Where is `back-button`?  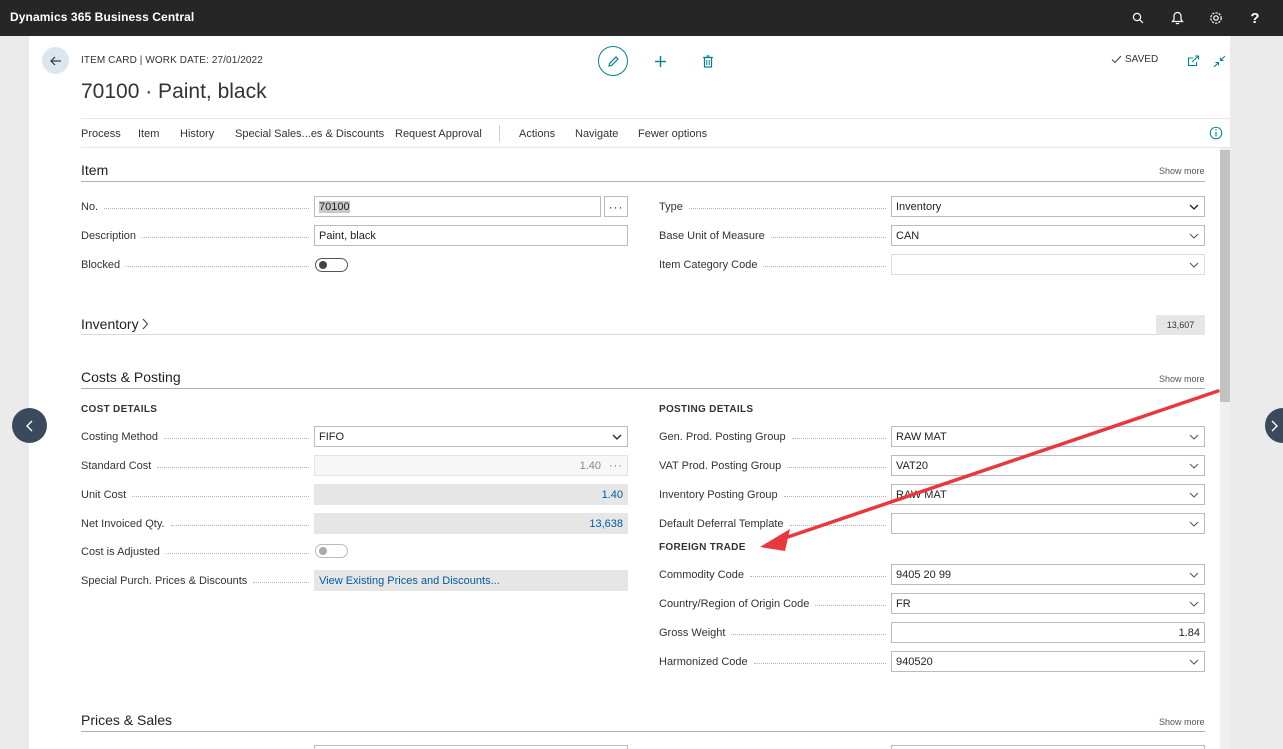
back-button is located at coordinates (55, 60).